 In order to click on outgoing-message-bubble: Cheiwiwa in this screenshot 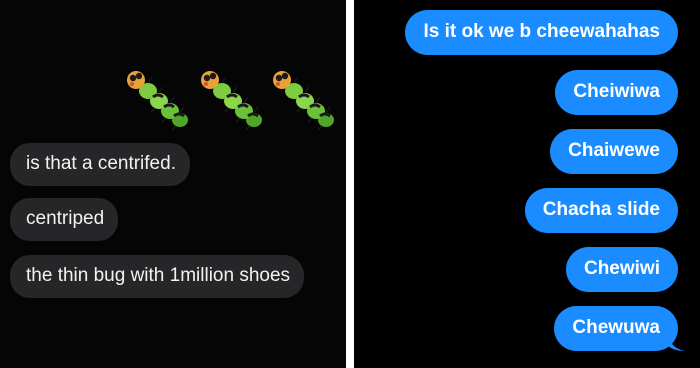, I will do `click(616, 92)`.